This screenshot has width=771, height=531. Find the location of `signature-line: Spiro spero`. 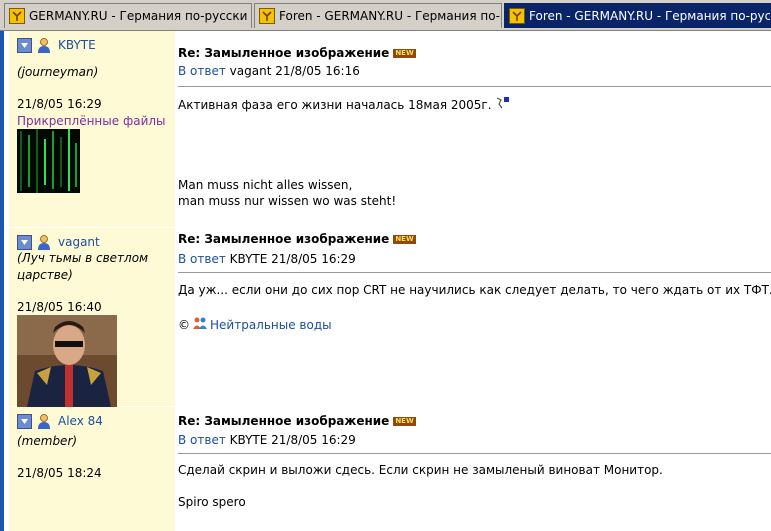

signature-line: Spiro spero is located at coordinates (212, 502).